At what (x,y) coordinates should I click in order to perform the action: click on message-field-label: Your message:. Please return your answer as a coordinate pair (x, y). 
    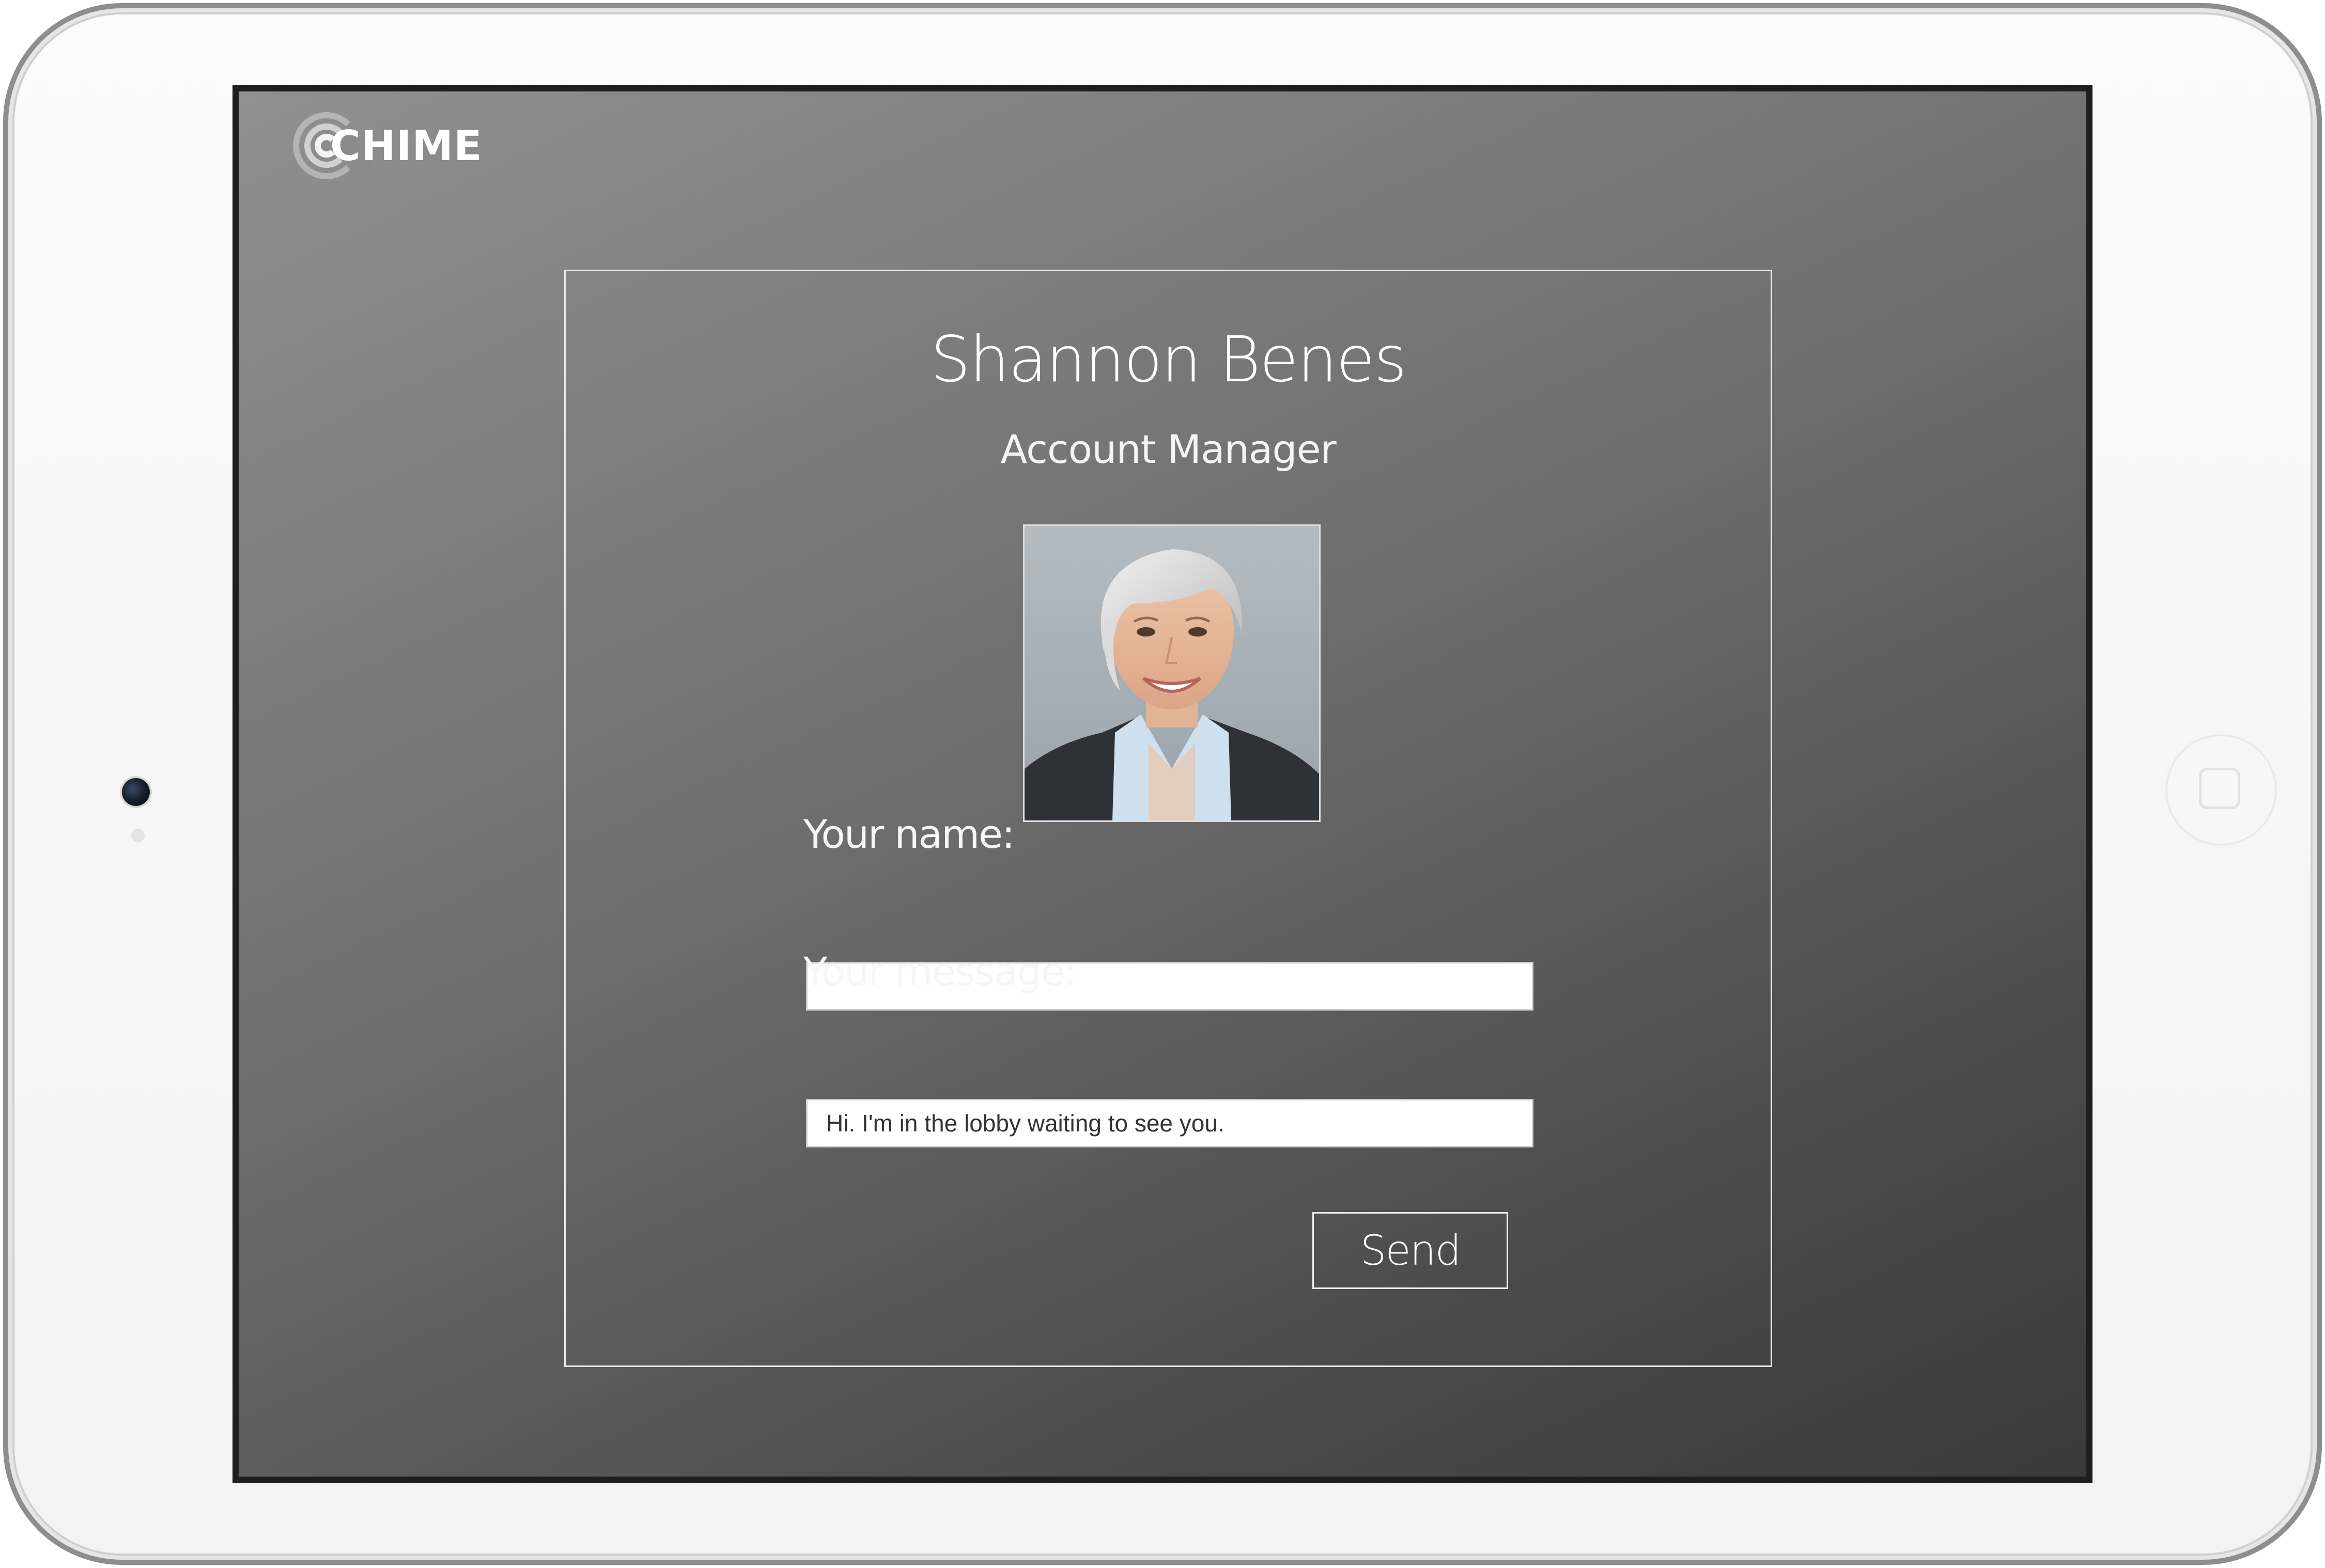
    Looking at the image, I should click on (940, 972).